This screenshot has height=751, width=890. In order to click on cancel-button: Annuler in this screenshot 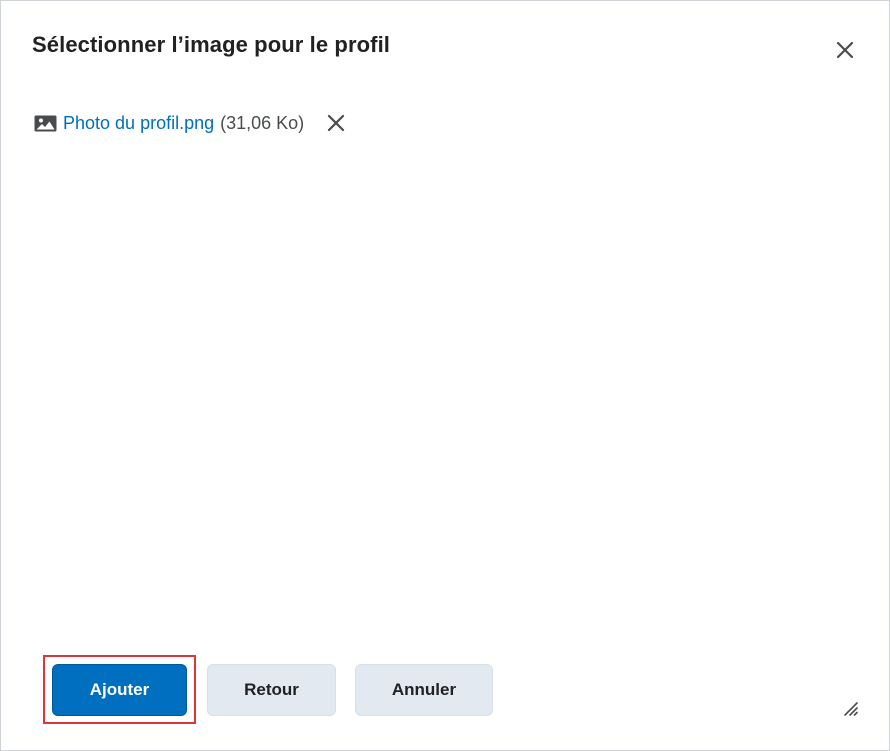, I will do `click(424, 689)`.